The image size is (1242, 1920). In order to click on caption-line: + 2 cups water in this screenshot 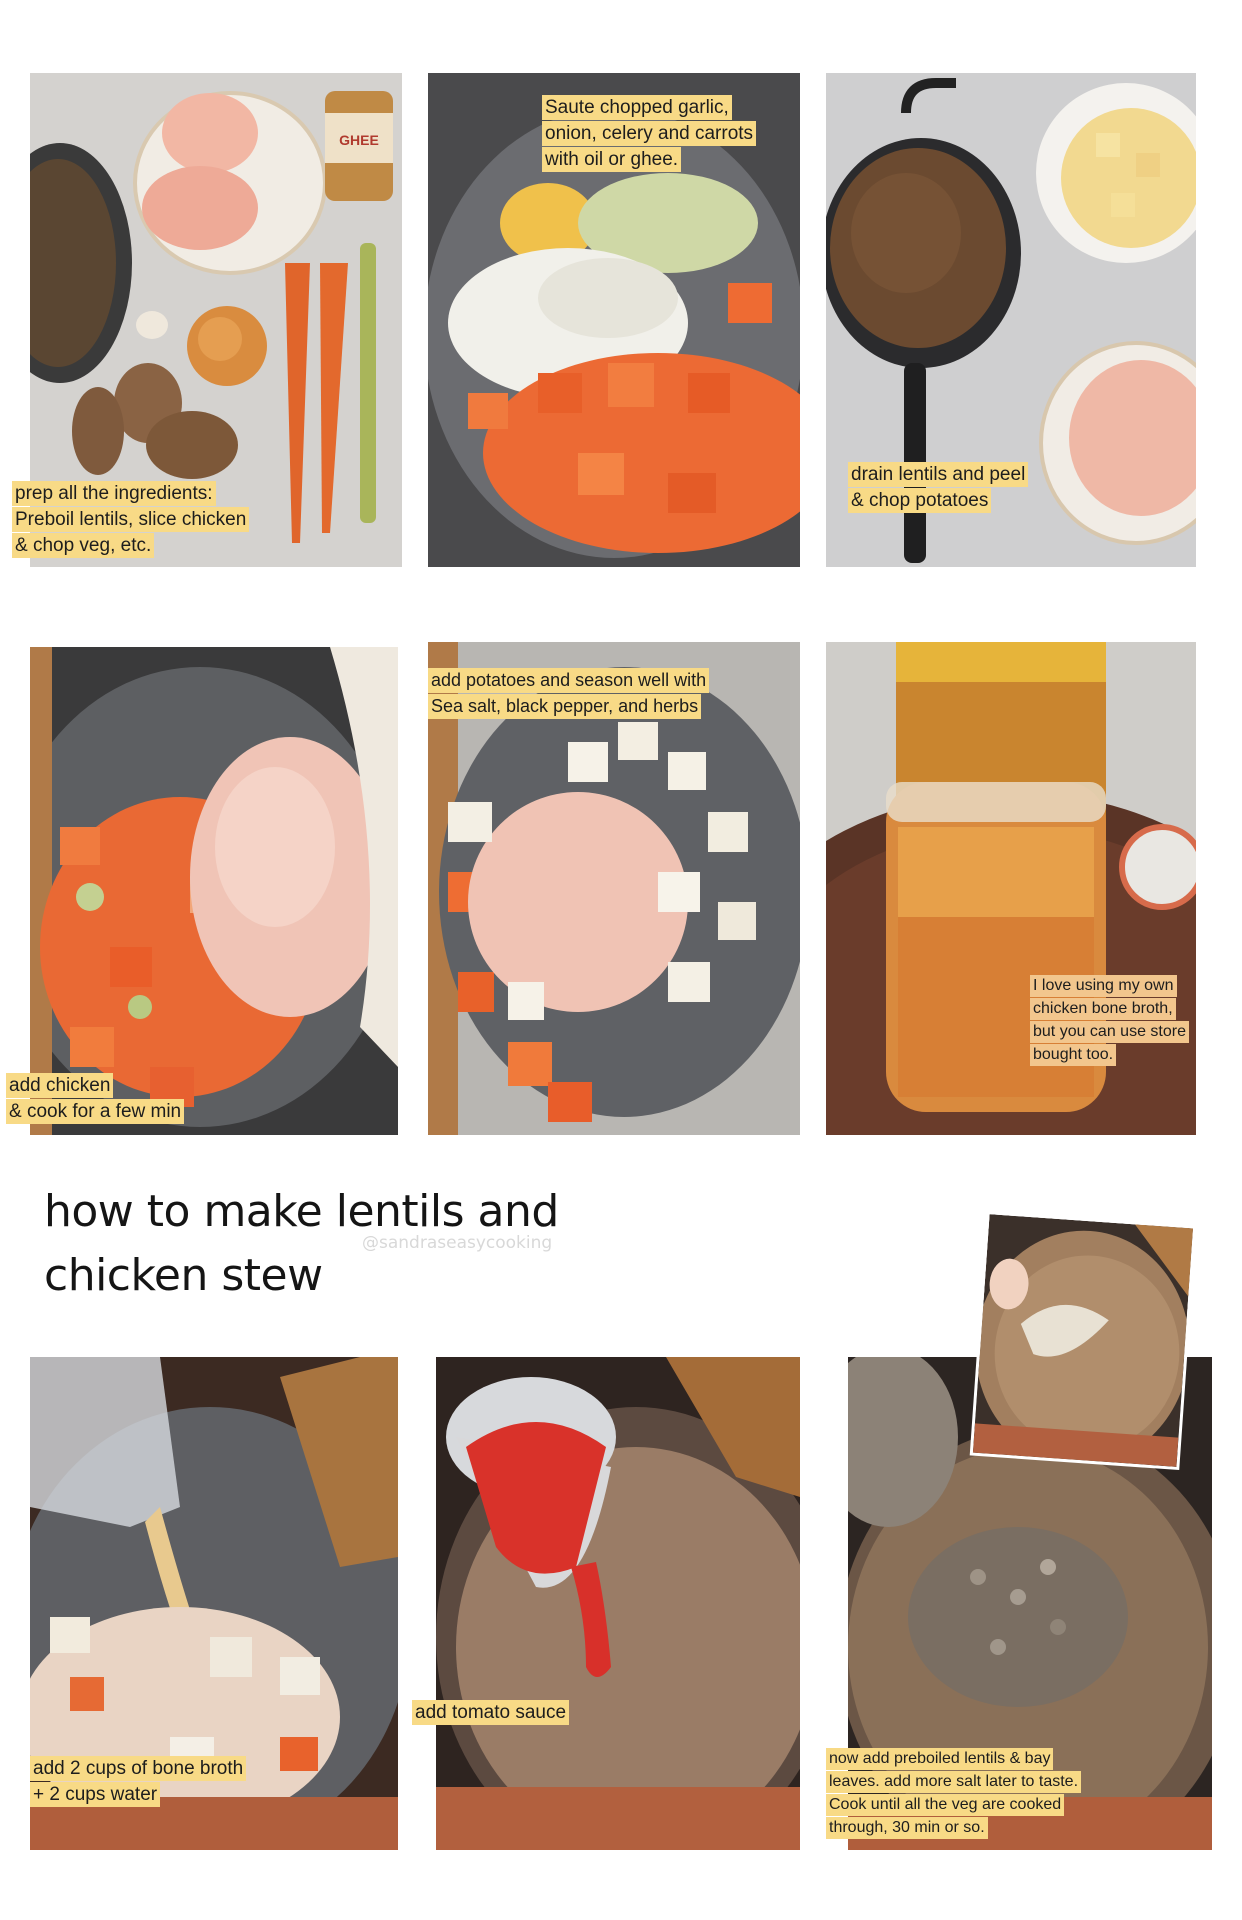, I will do `click(95, 1794)`.